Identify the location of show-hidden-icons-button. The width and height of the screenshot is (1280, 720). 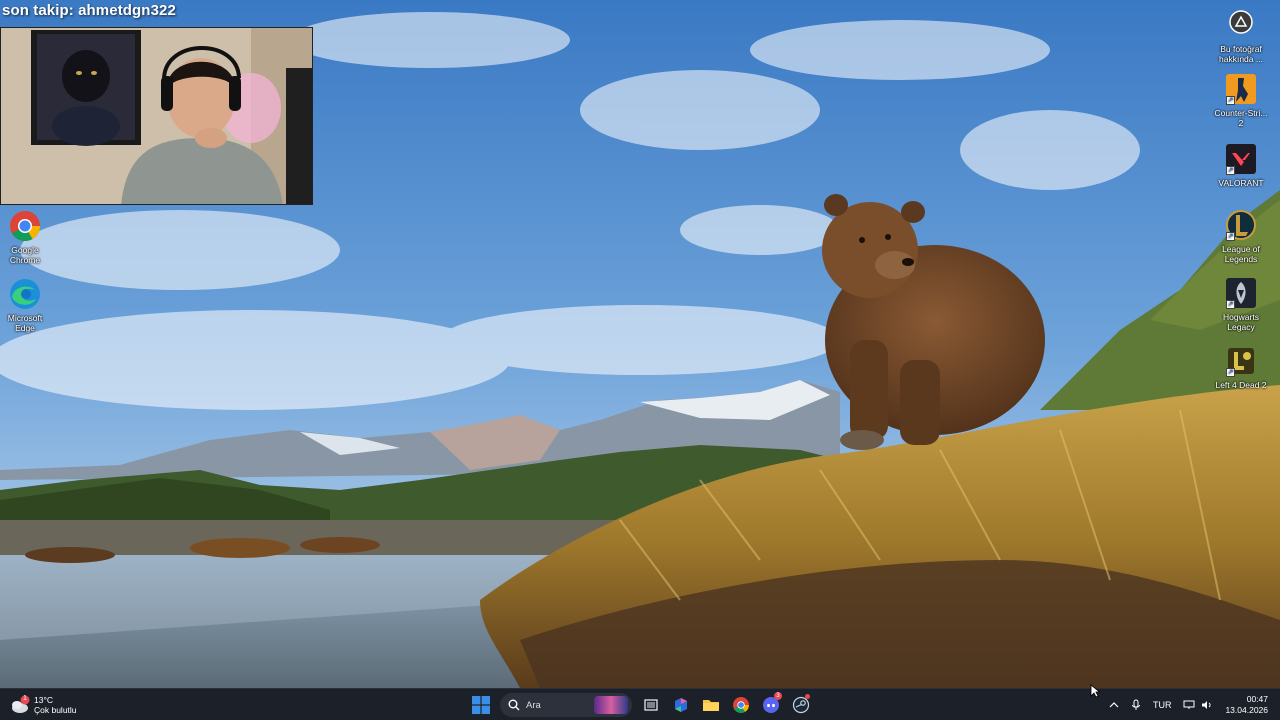
(1114, 705).